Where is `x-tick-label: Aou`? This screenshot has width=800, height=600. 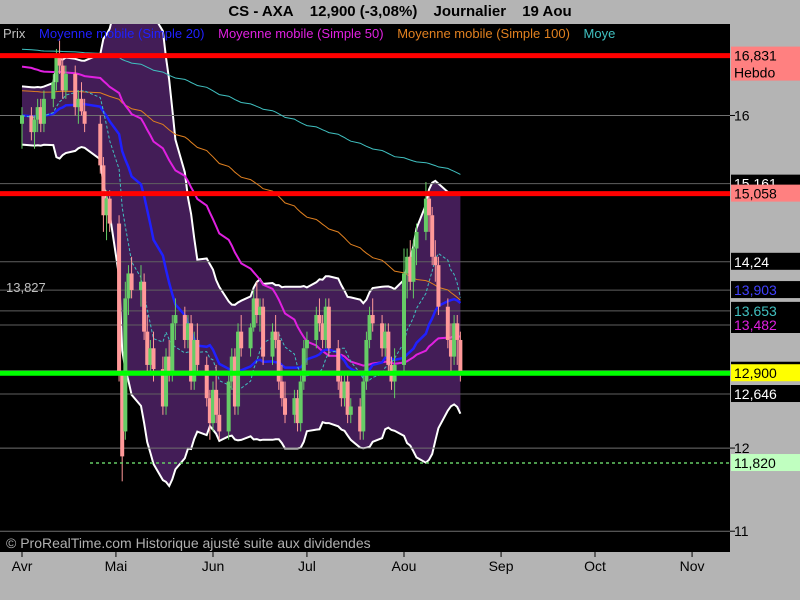 x-tick-label: Aou is located at coordinates (404, 566).